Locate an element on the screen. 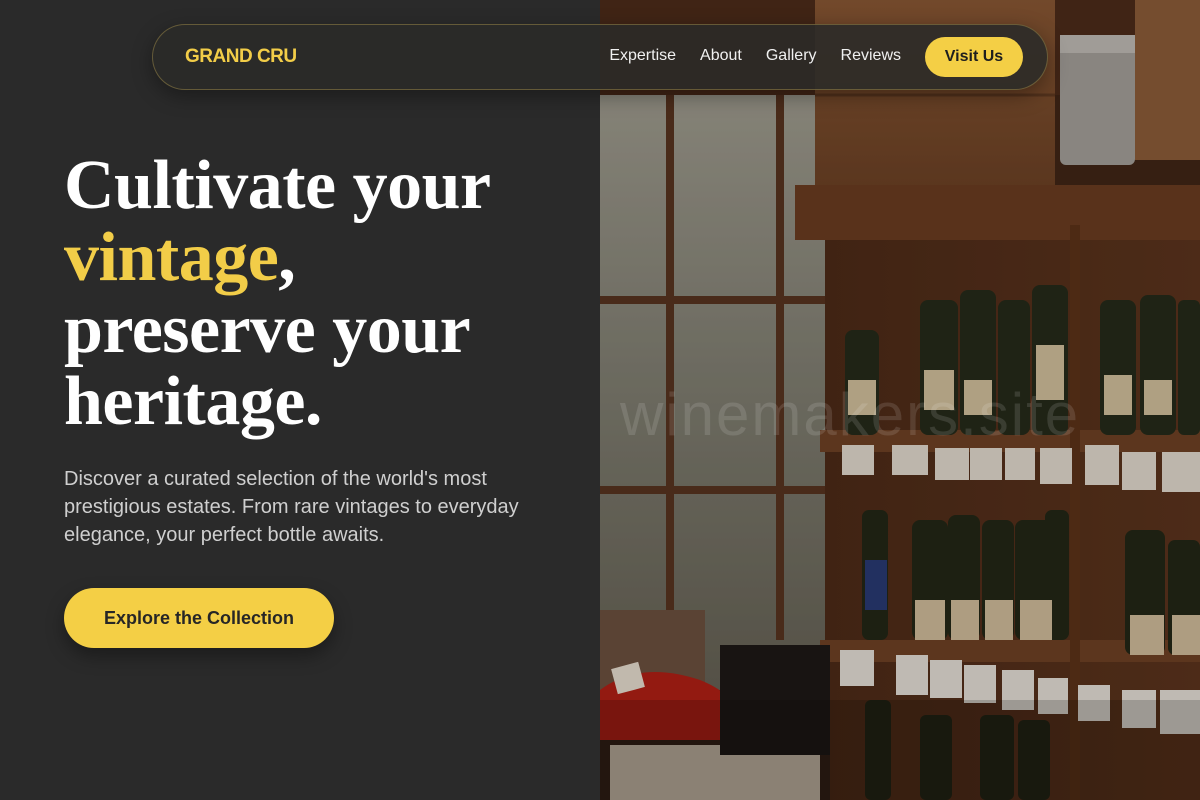  nav-link-expertise: Expertise is located at coordinates (642, 56).